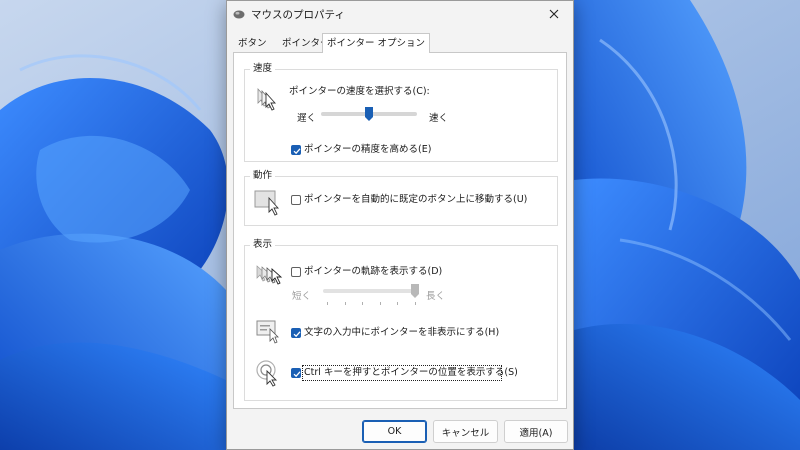  Describe the element at coordinates (269, 275) in the screenshot. I see `pointer-trails-icon` at that location.